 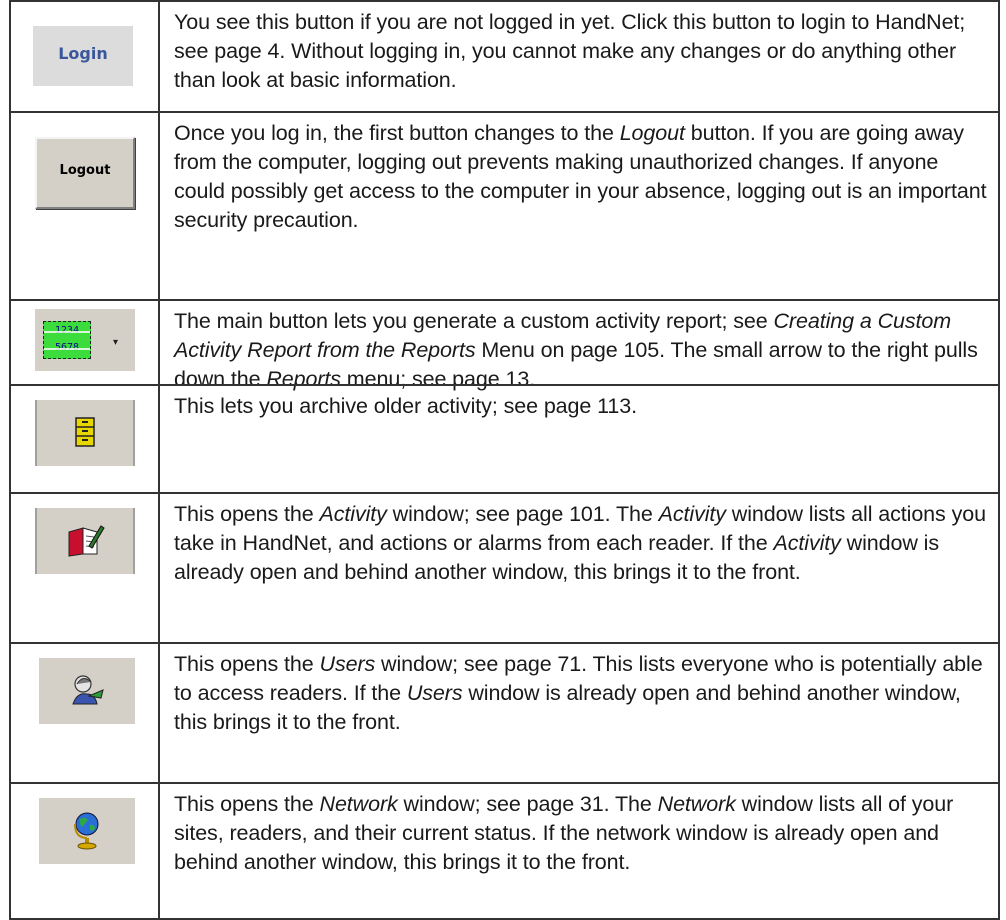 I want to click on users-button, so click(x=87, y=691).